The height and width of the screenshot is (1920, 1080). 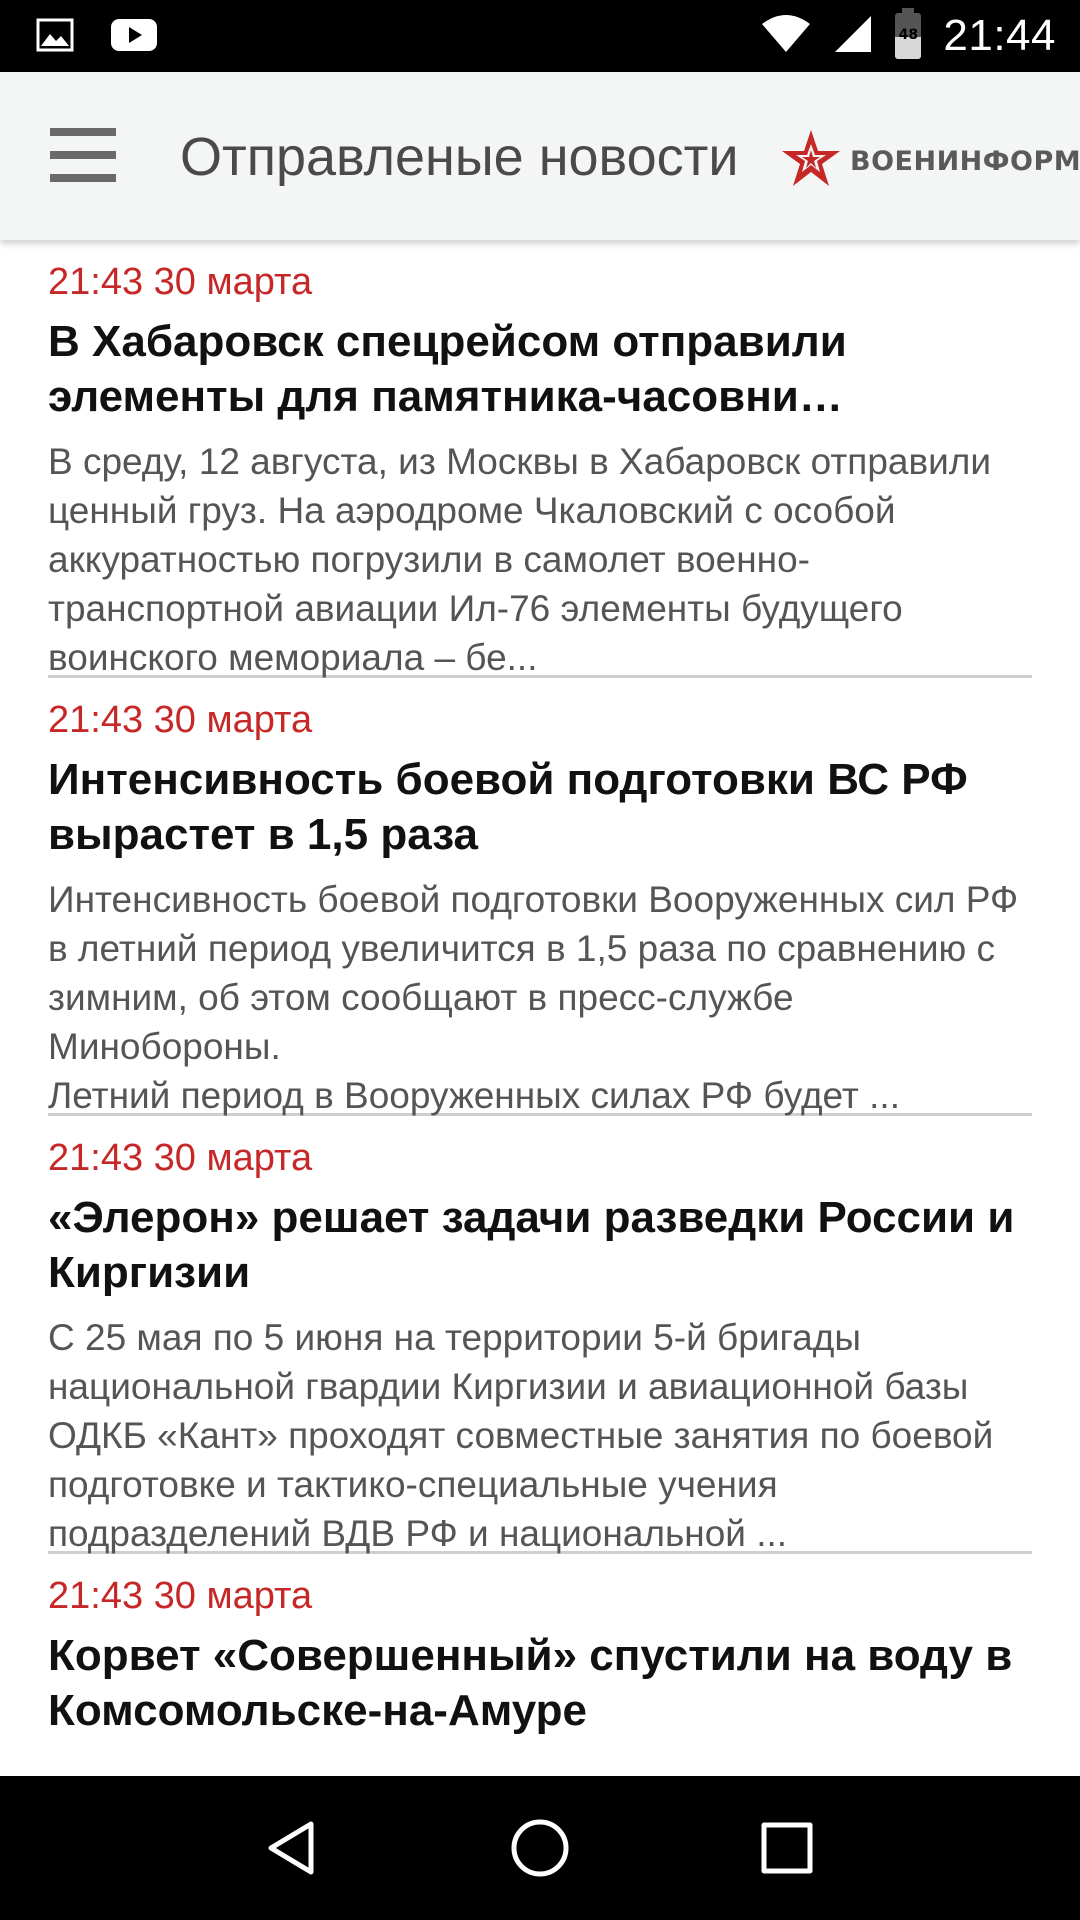 I want to click on battery-icon: 48, so click(x=908, y=33).